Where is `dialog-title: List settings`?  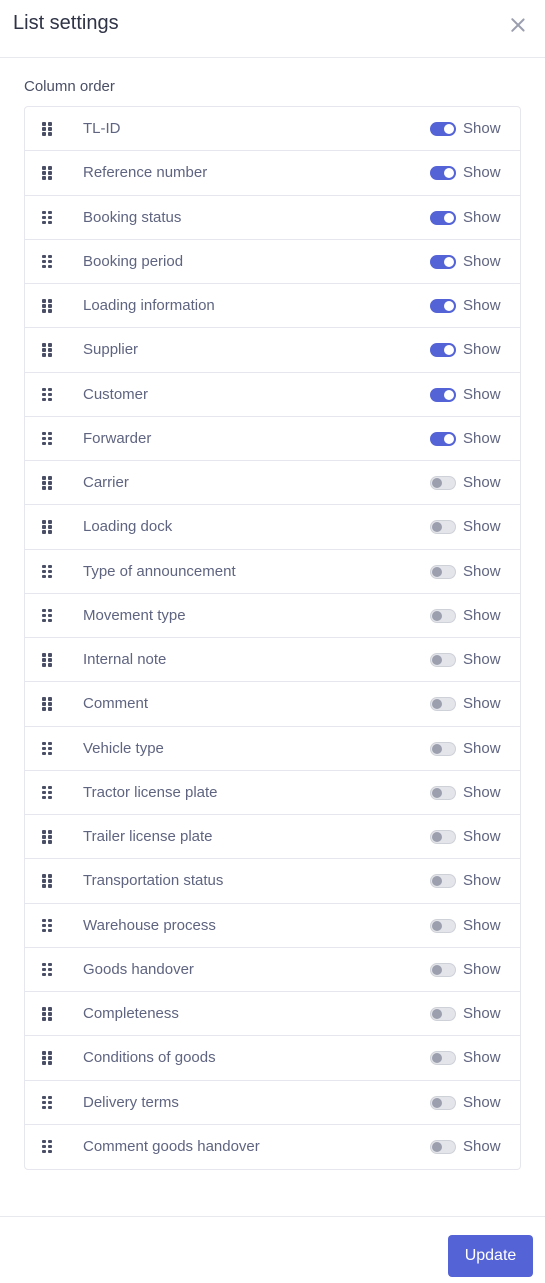 dialog-title: List settings is located at coordinates (66, 23).